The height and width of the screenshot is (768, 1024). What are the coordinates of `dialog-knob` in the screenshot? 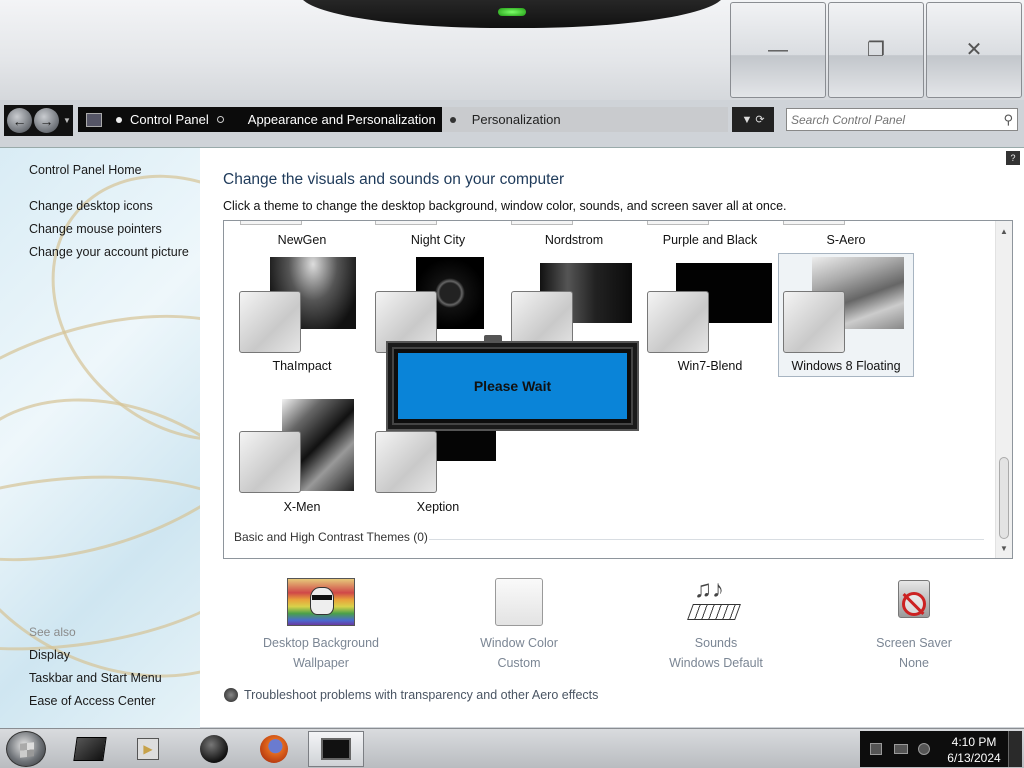 It's located at (493, 339).